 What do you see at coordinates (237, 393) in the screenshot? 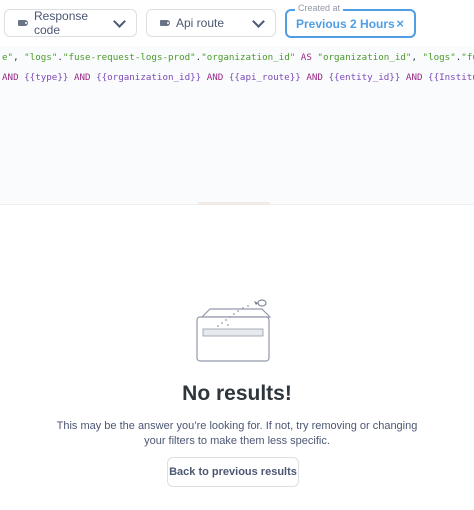
I see `no-results-title: No results!` at bounding box center [237, 393].